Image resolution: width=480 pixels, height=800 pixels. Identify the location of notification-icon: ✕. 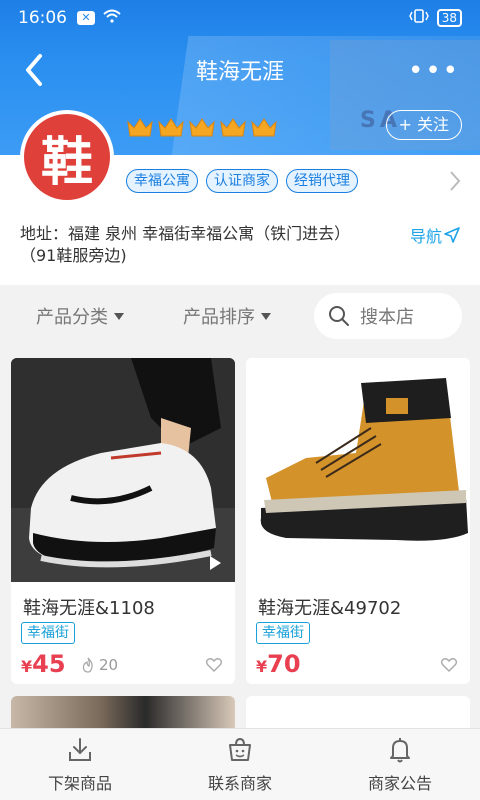
(86, 18).